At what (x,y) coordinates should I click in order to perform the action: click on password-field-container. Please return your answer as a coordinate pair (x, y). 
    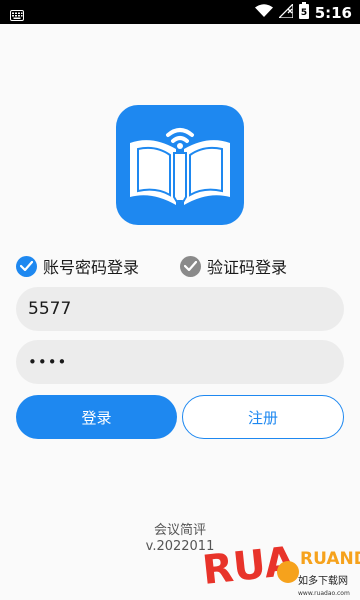
    Looking at the image, I should click on (180, 362).